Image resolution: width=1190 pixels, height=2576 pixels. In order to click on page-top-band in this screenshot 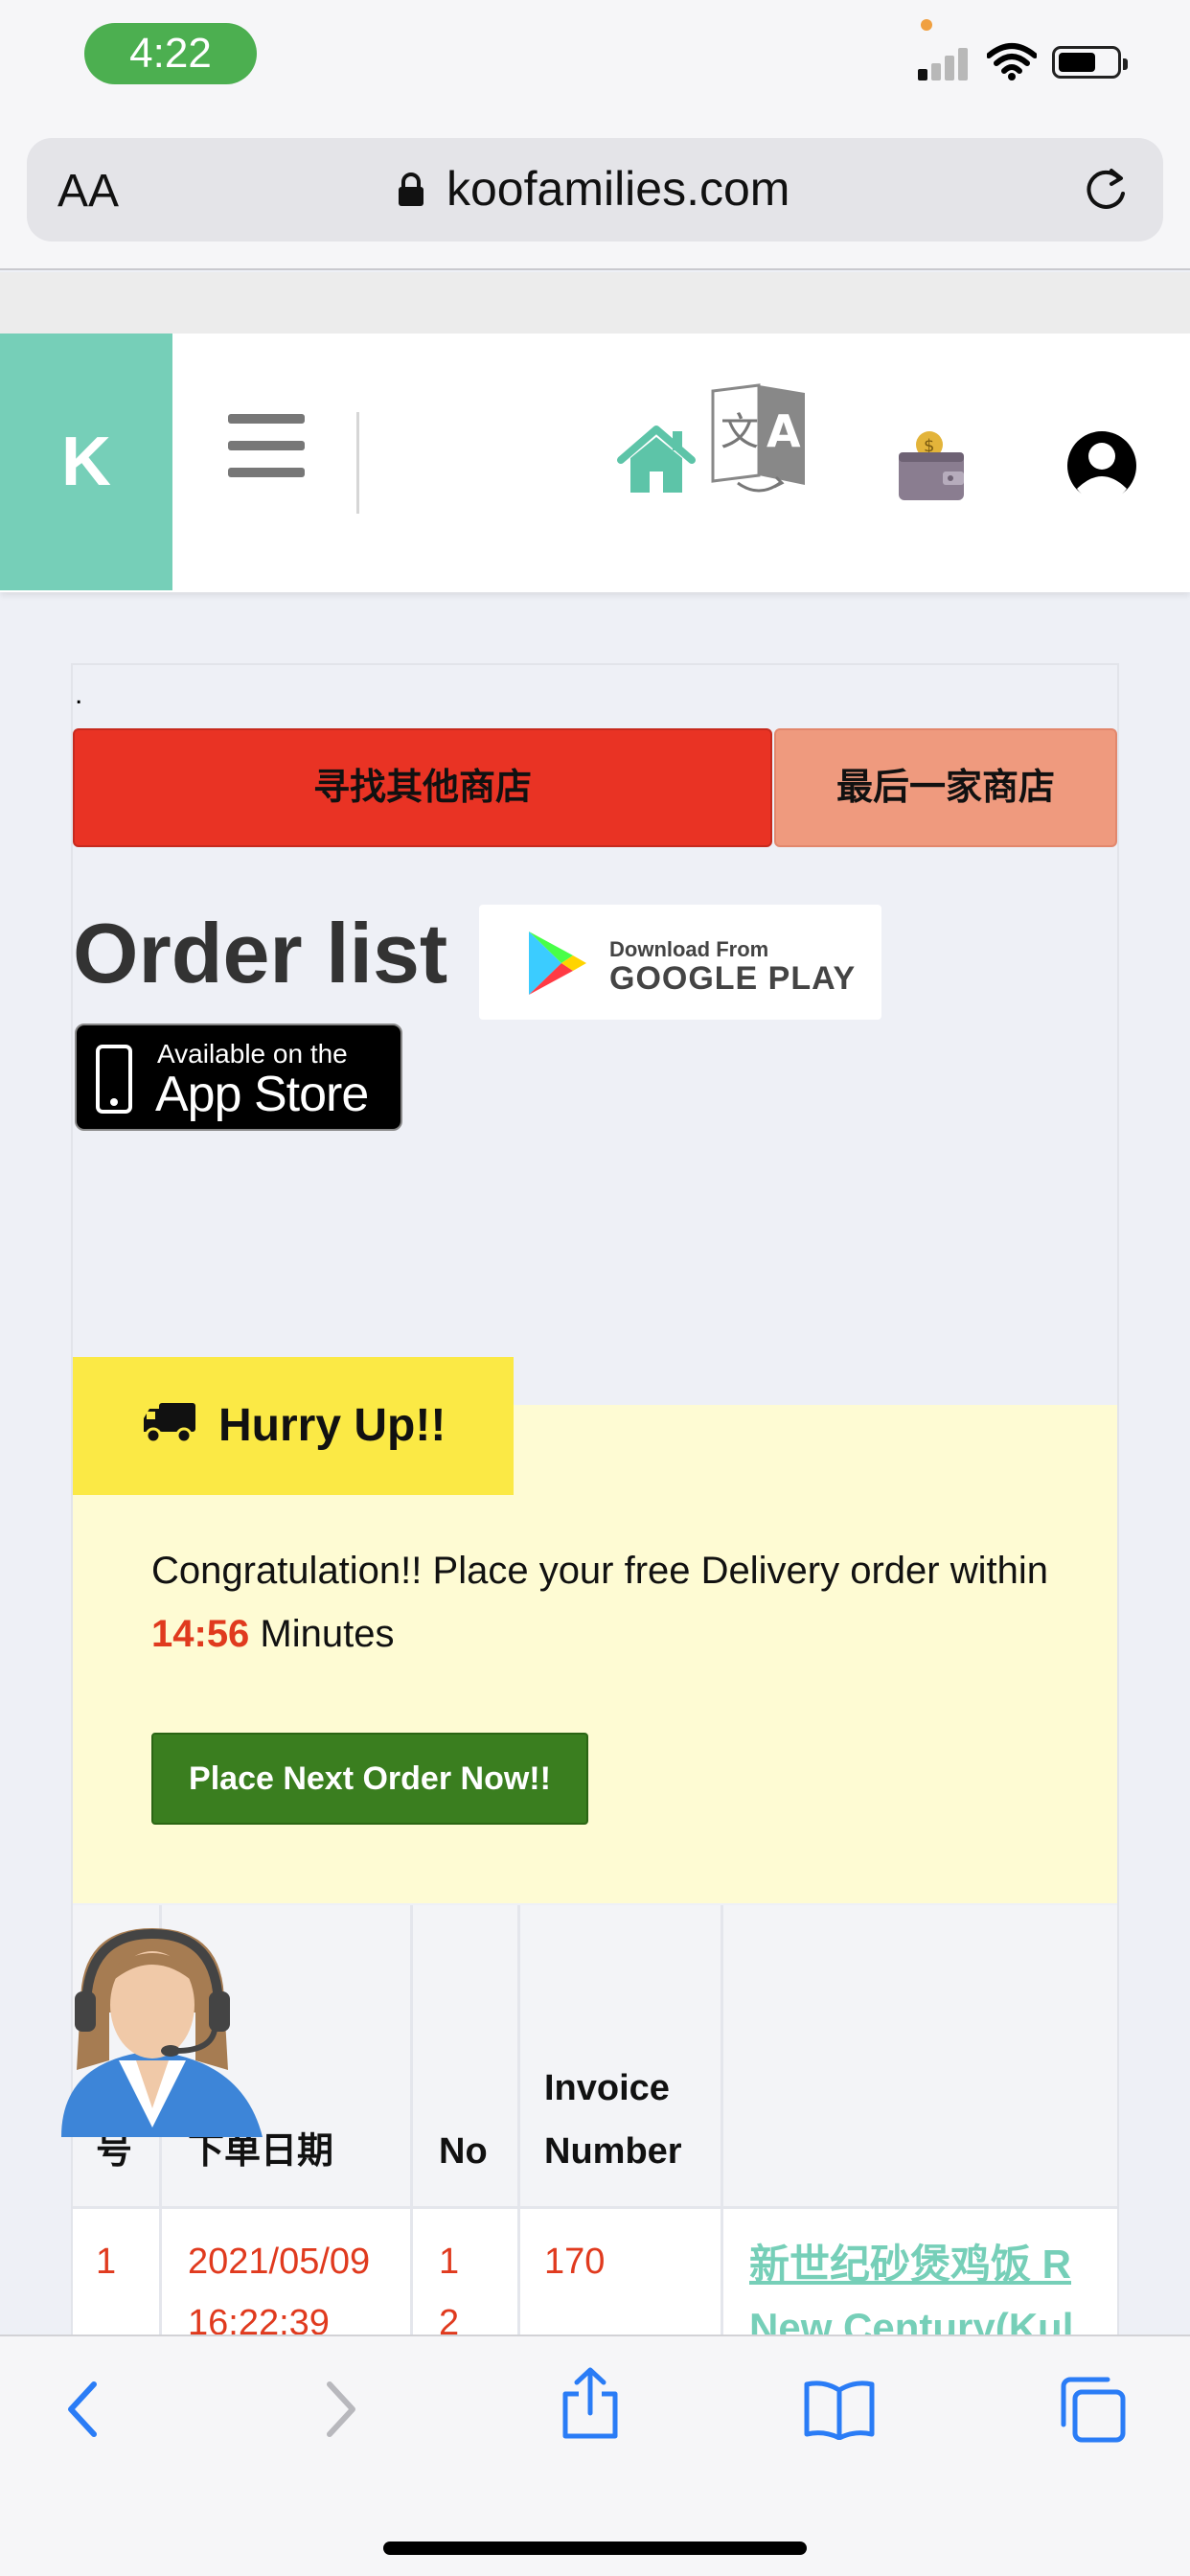, I will do `click(595, 303)`.